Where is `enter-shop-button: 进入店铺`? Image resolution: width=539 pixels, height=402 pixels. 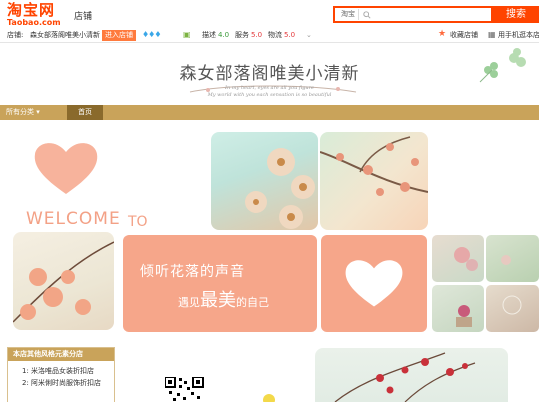
enter-shop-button: 进入店铺 is located at coordinates (119, 35).